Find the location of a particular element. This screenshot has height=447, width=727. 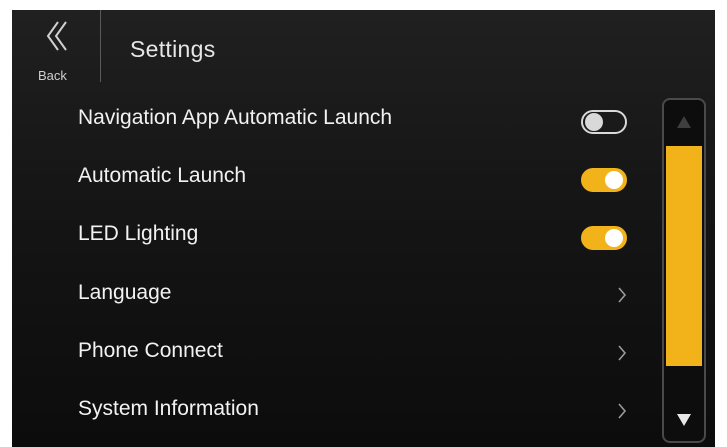

setting-label: Language is located at coordinates (125, 292).